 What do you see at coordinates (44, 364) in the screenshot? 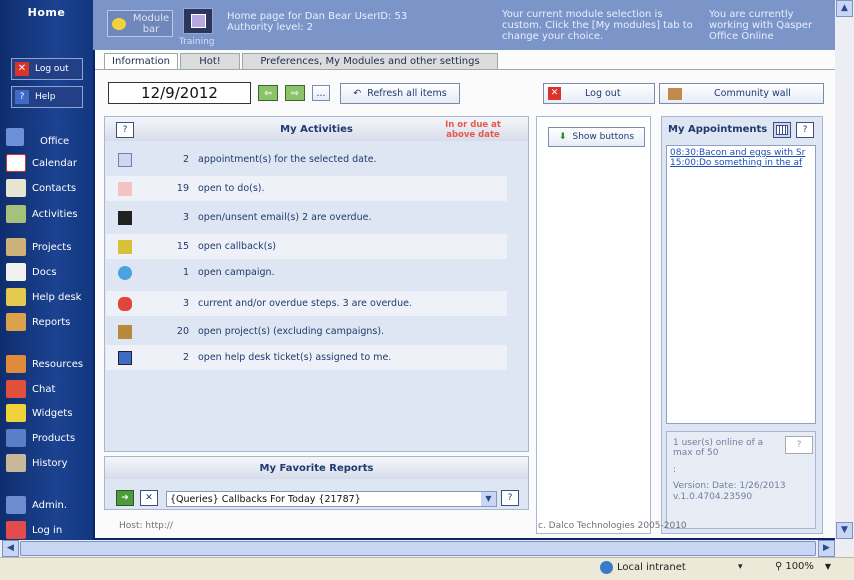
I see `nav-item-resources: Resources` at bounding box center [44, 364].